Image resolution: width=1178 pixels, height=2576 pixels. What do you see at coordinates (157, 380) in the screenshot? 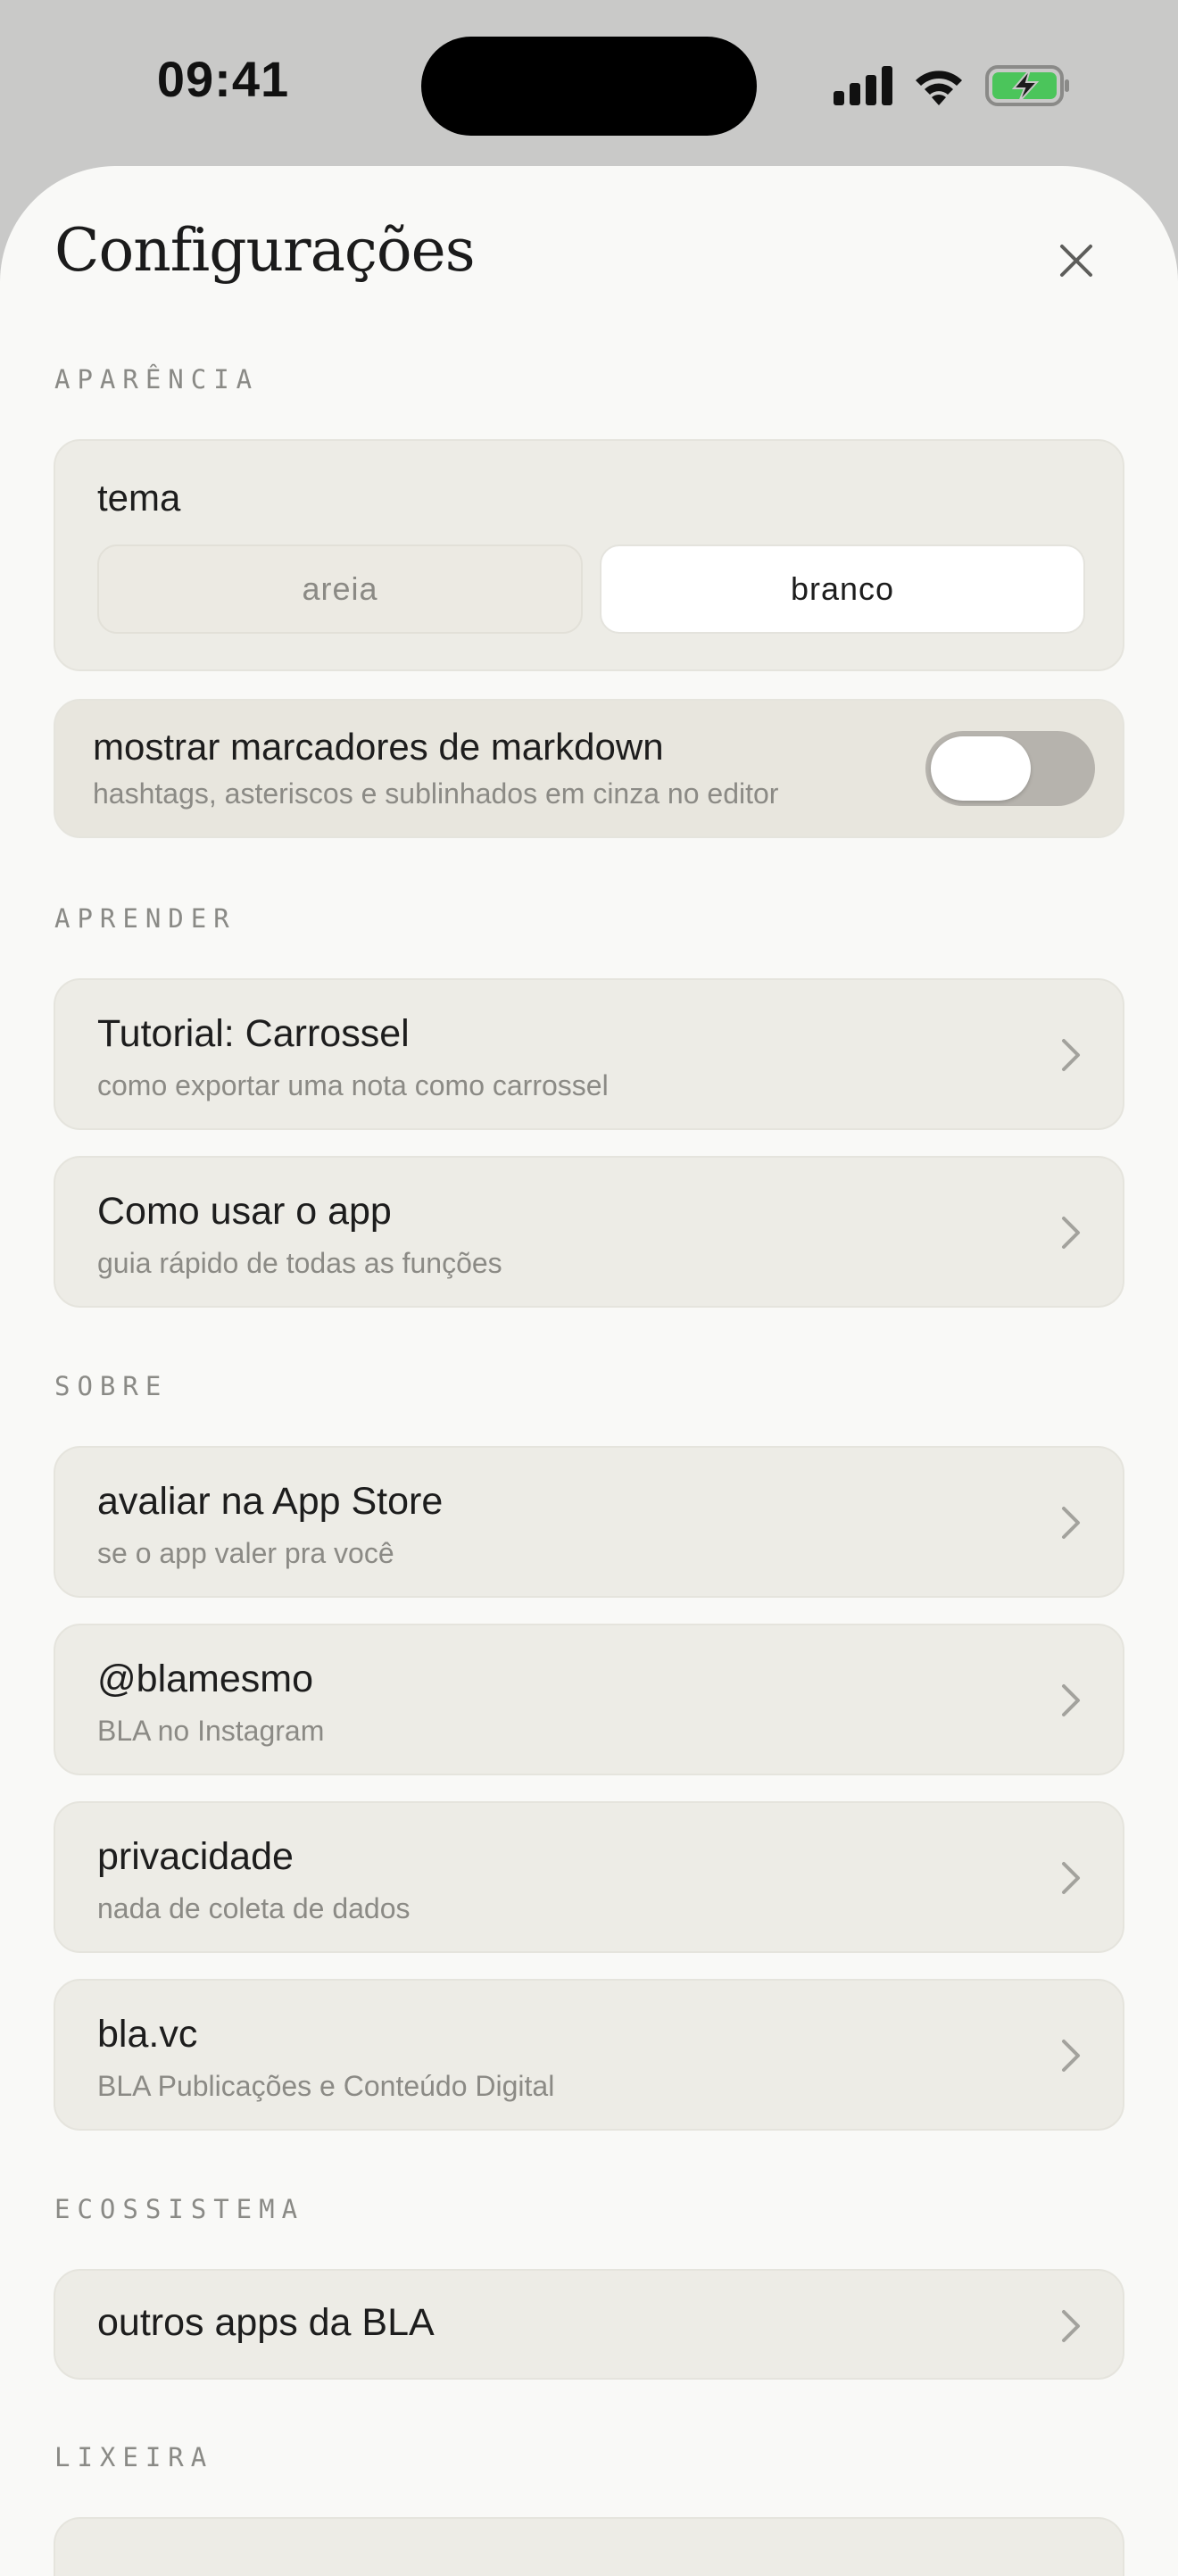
I see `section-label-appearance: APARÊNCIA` at bounding box center [157, 380].